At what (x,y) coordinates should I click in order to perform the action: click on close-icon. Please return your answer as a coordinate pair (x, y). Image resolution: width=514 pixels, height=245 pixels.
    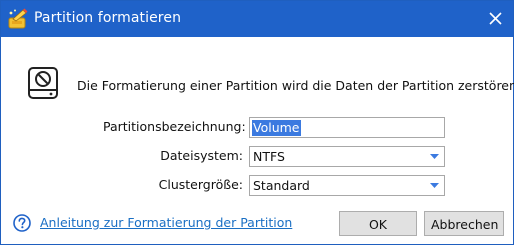
    Looking at the image, I should click on (495, 18).